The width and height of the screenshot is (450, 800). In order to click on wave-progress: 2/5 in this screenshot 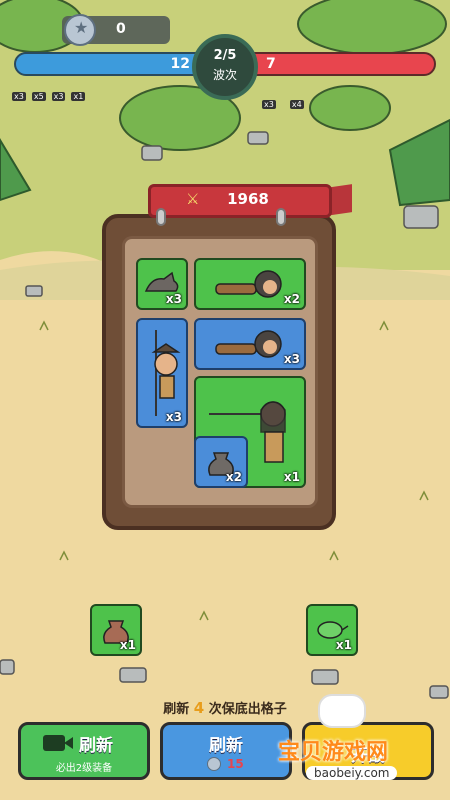, I will do `click(225, 55)`.